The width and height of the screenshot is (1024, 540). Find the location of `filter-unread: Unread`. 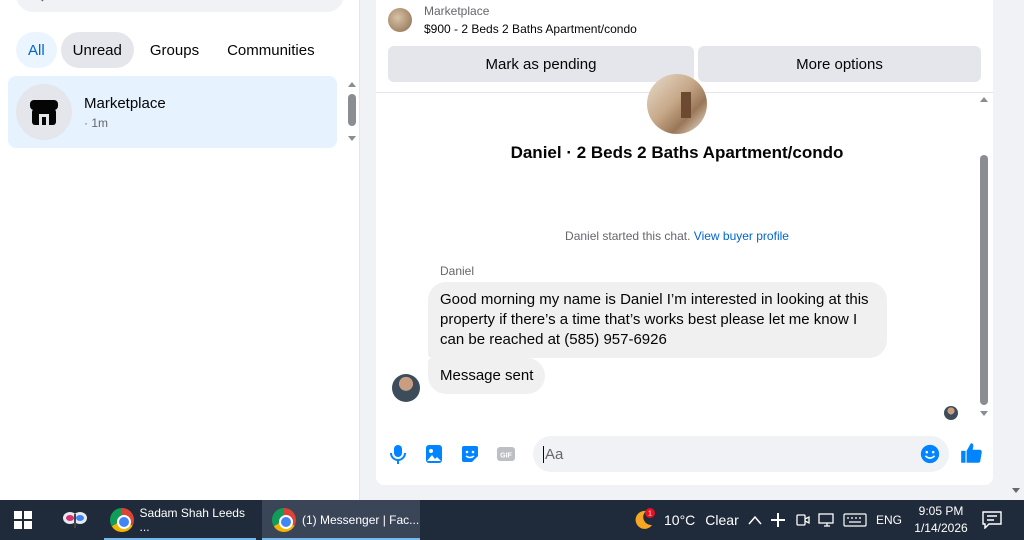

filter-unread: Unread is located at coordinates (97, 50).